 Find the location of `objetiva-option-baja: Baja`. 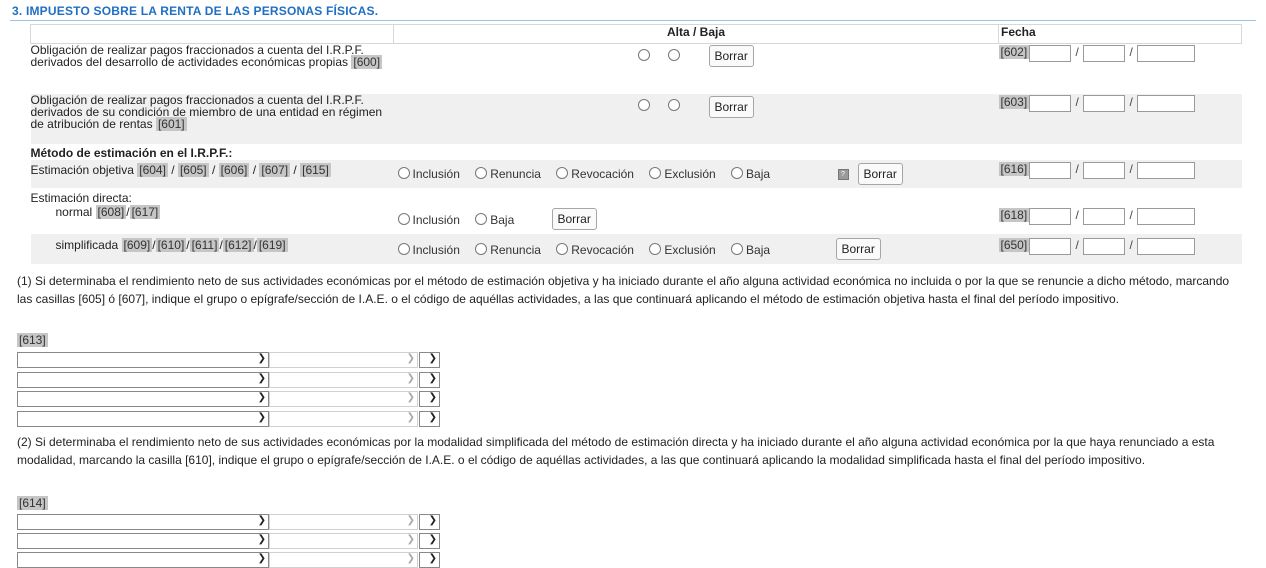

objetiva-option-baja: Baja is located at coordinates (750, 173).